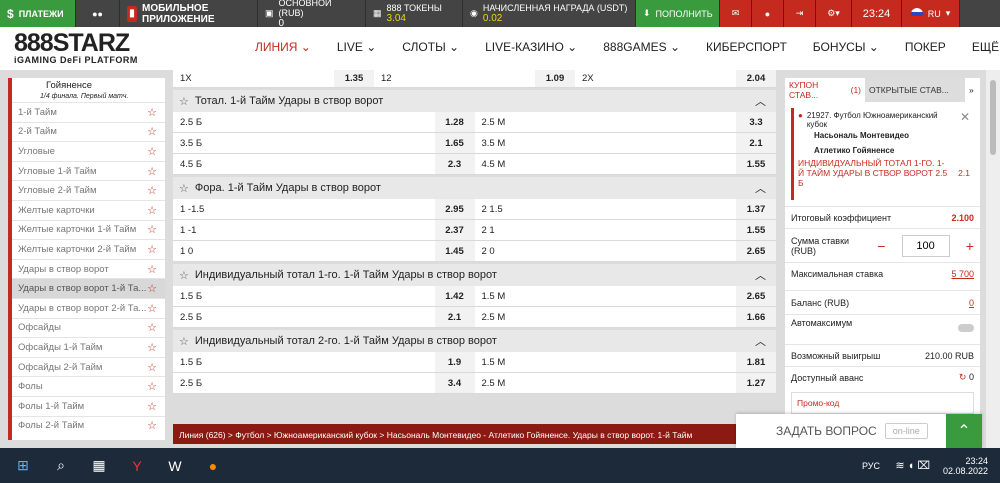 The width and height of the screenshot is (1000, 483). I want to click on payments-button: $ ПЛАТЕЖИ, so click(38, 13).